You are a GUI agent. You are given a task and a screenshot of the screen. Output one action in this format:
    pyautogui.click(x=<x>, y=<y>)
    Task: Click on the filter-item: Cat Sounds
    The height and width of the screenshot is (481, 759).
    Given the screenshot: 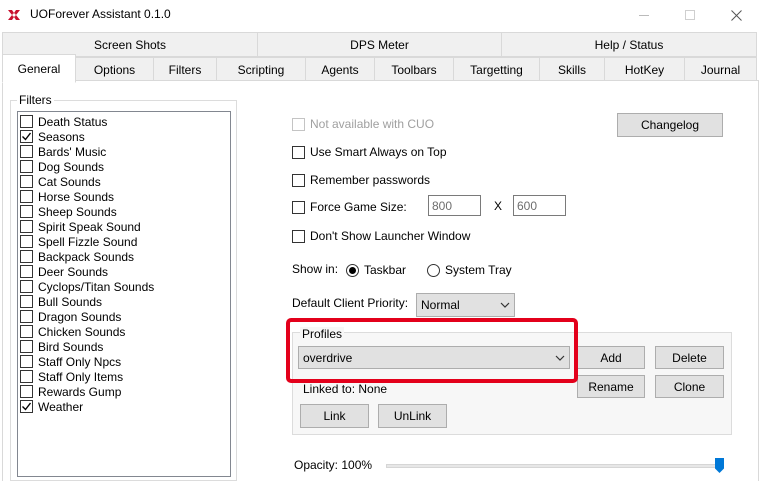 What is the action you would take?
    pyautogui.click(x=60, y=181)
    